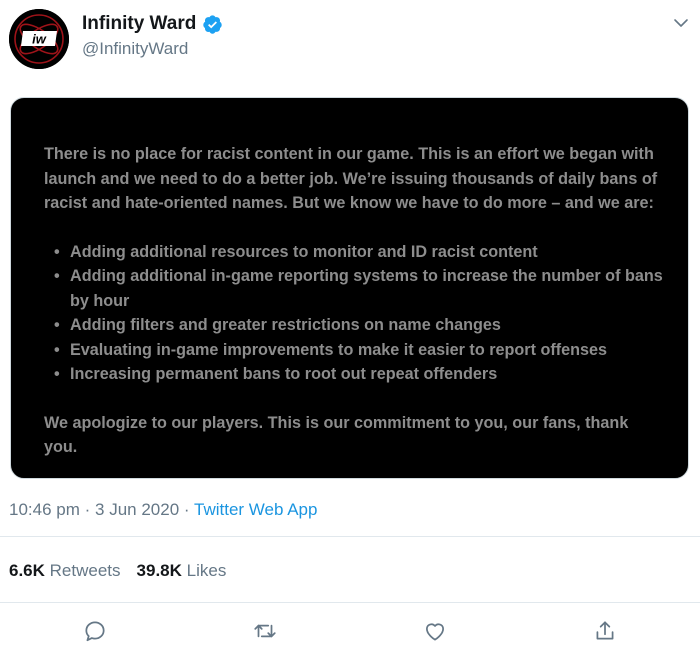 The image size is (700, 652). I want to click on likes-count: 39.8K, so click(159, 570).